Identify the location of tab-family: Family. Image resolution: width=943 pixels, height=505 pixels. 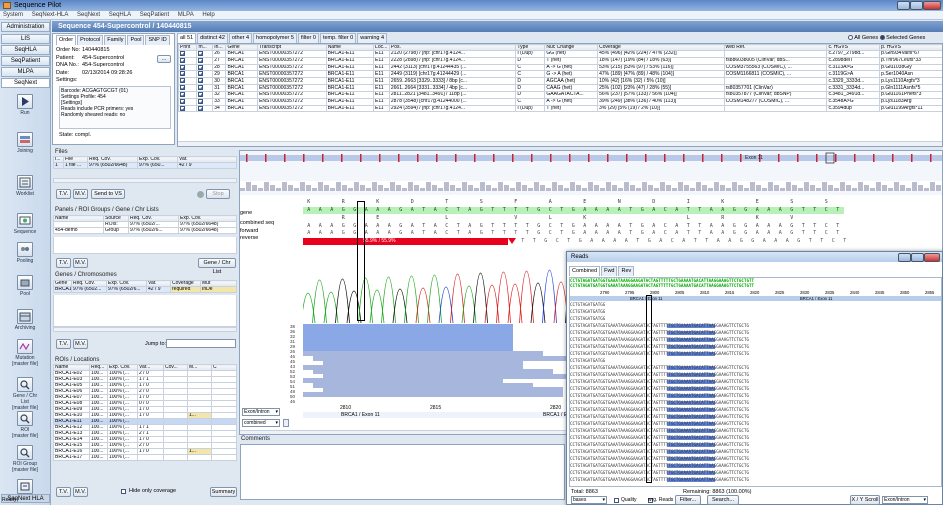
(115, 40).